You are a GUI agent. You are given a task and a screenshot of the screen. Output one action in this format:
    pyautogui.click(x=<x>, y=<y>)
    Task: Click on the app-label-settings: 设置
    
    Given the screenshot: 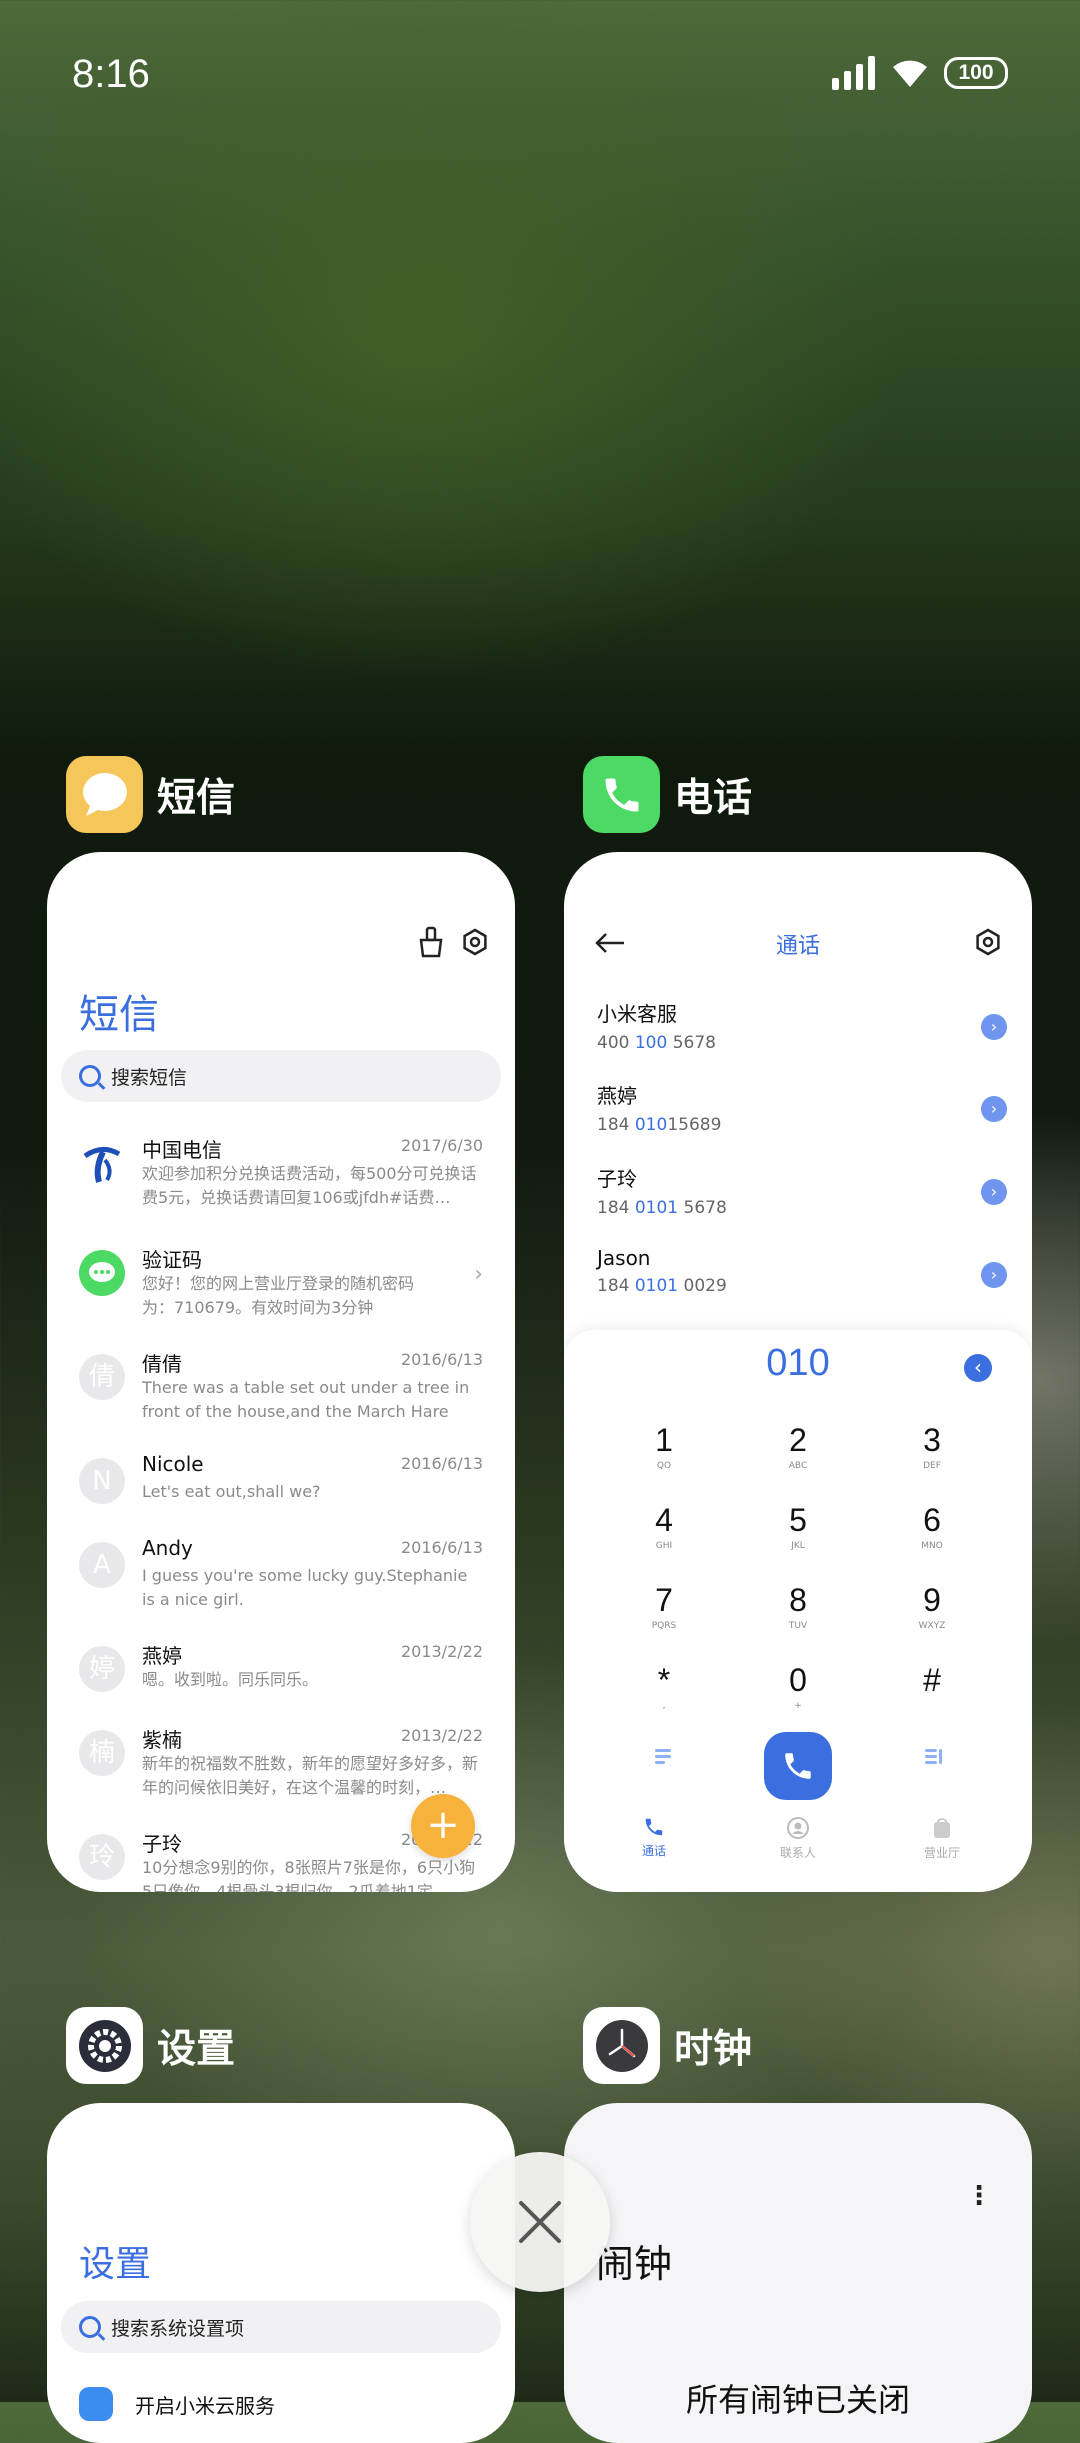 What is the action you would take?
    pyautogui.click(x=196, y=2049)
    